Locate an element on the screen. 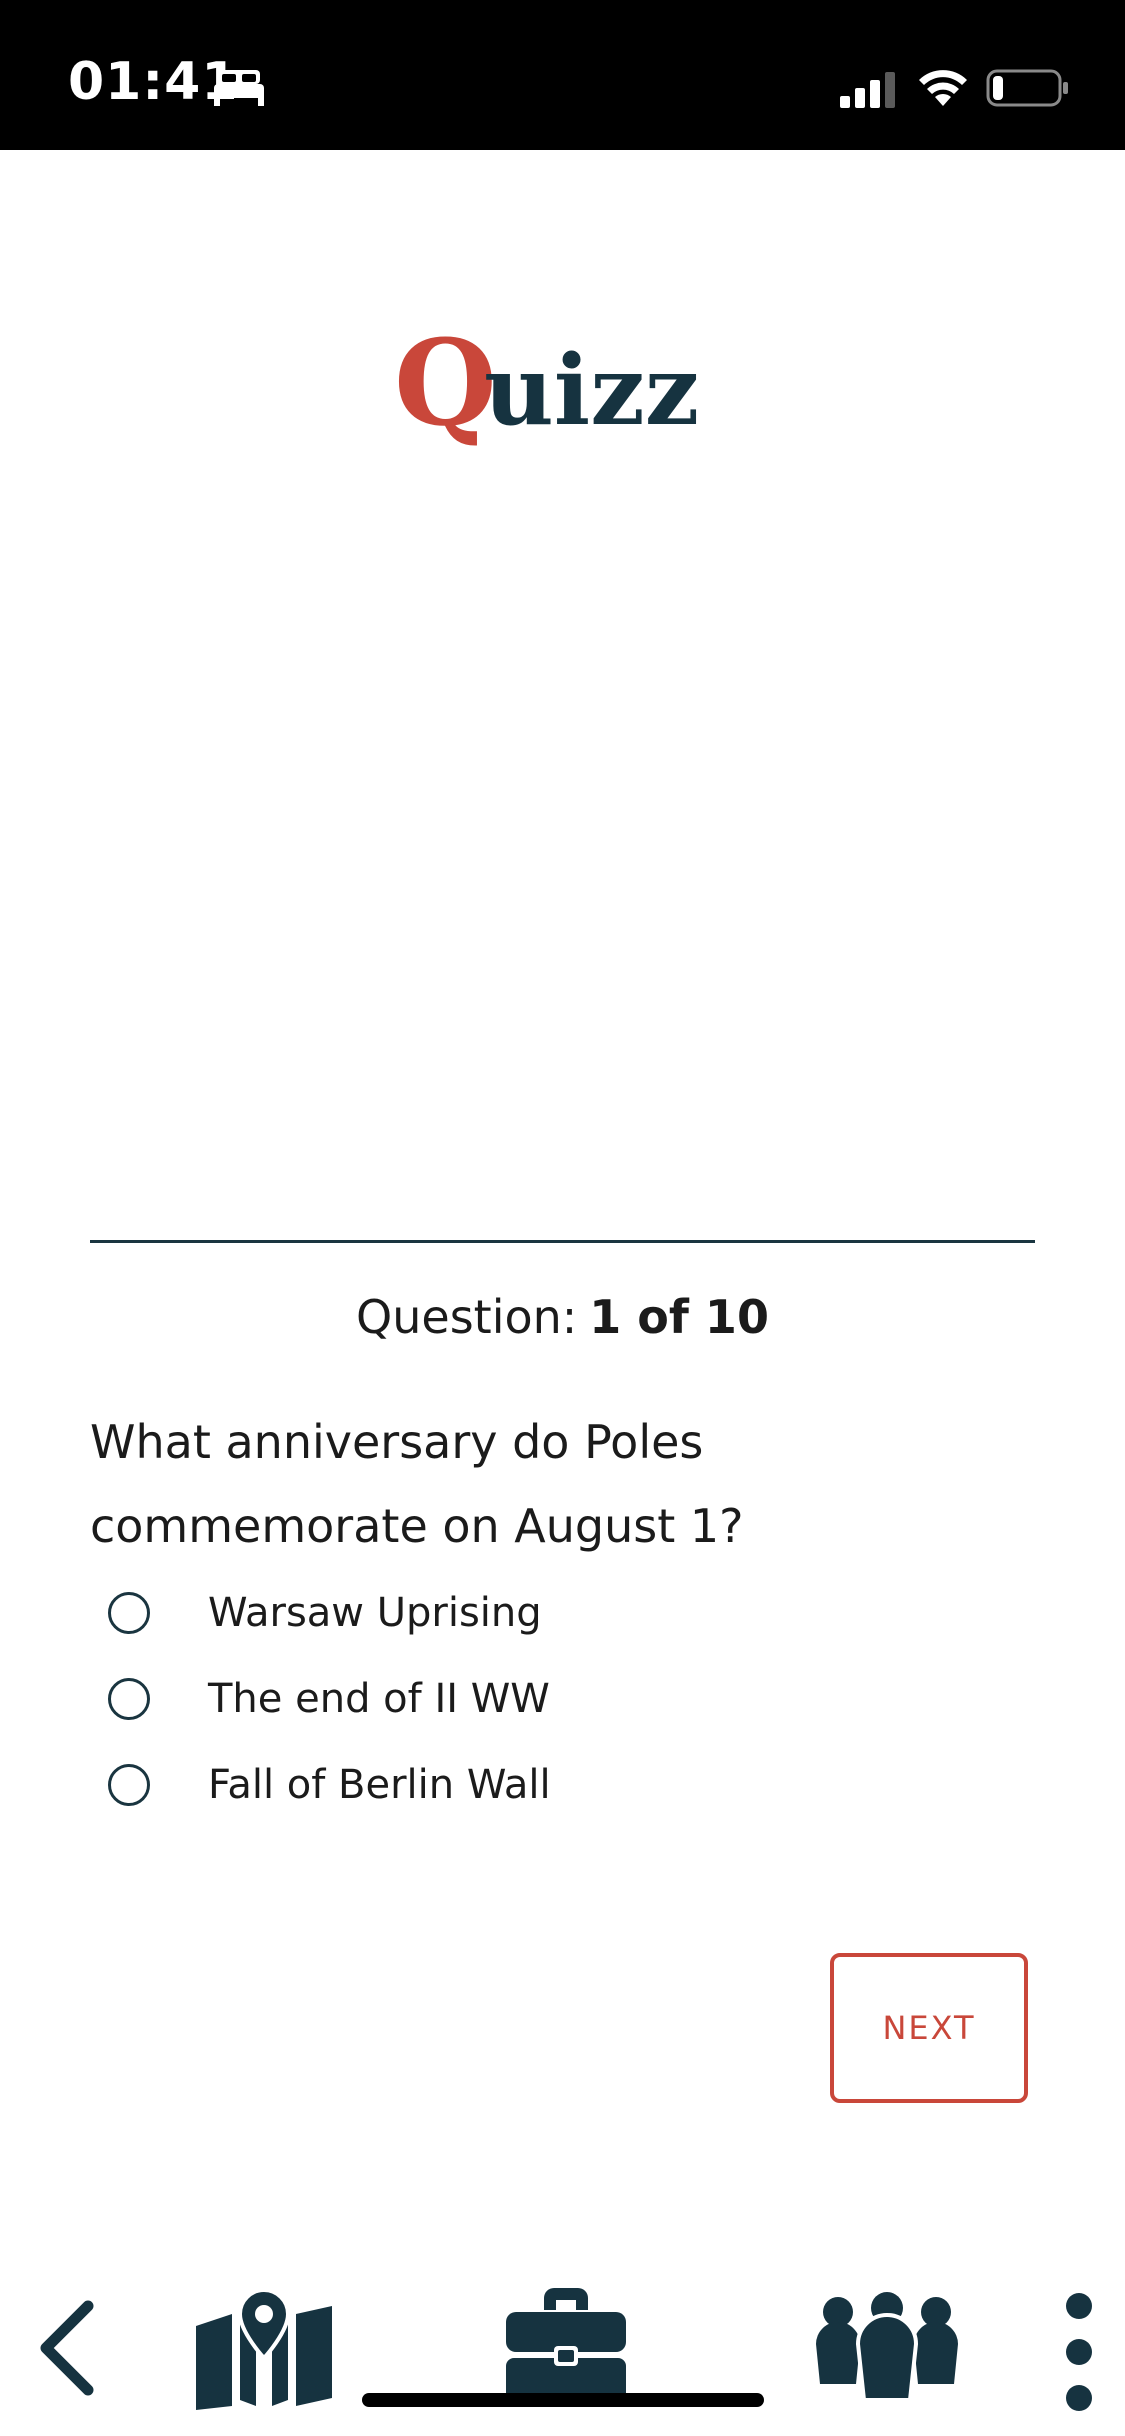  question-counter: Question: 1 of 10 is located at coordinates (562, 1317).